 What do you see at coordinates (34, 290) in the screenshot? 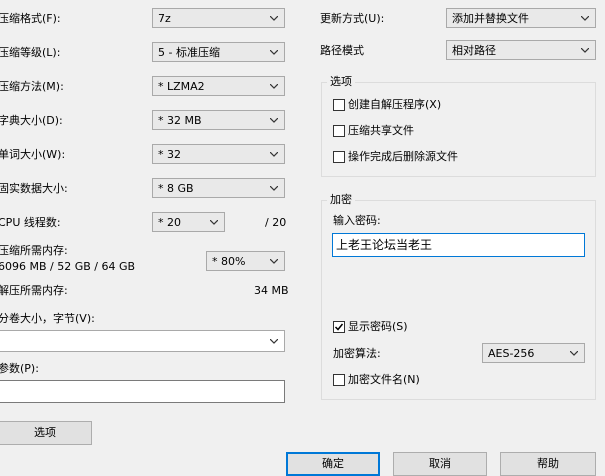
I see `mem-decomp-label: 解压所需内存:` at bounding box center [34, 290].